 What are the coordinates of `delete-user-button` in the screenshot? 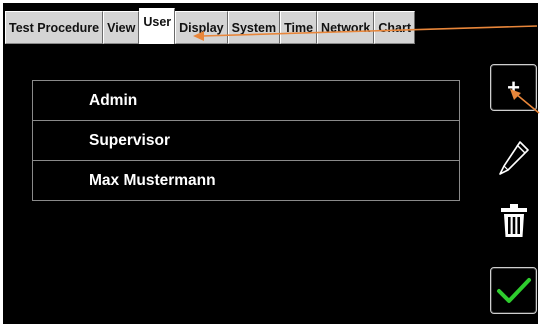 It's located at (513, 220).